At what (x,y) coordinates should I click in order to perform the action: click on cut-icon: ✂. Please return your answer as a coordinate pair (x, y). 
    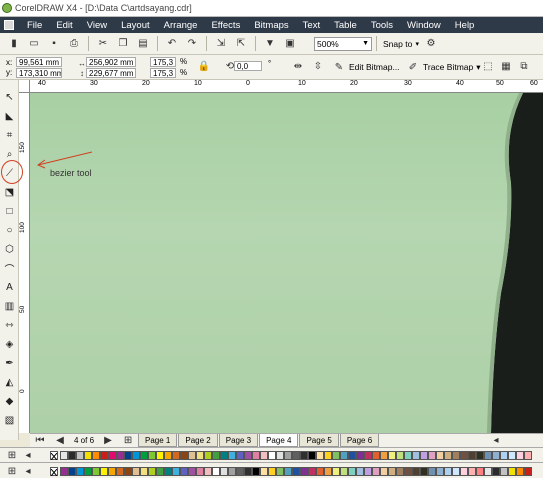
    Looking at the image, I should click on (103, 44).